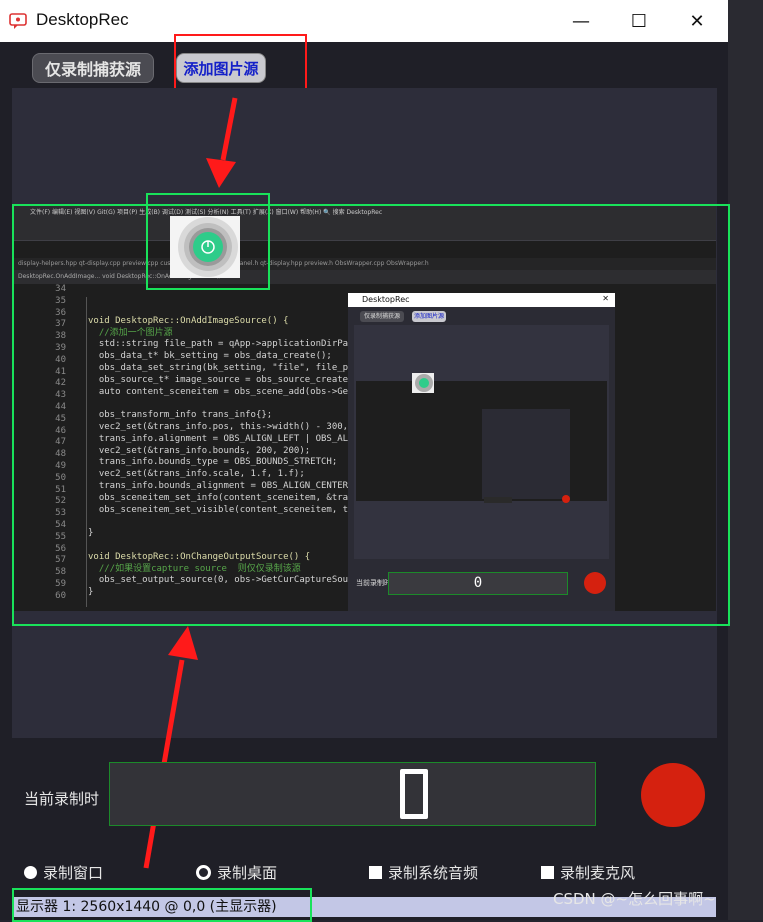 Image resolution: width=763 pixels, height=922 pixels. I want to click on recording-time-display: 0, so click(352, 794).